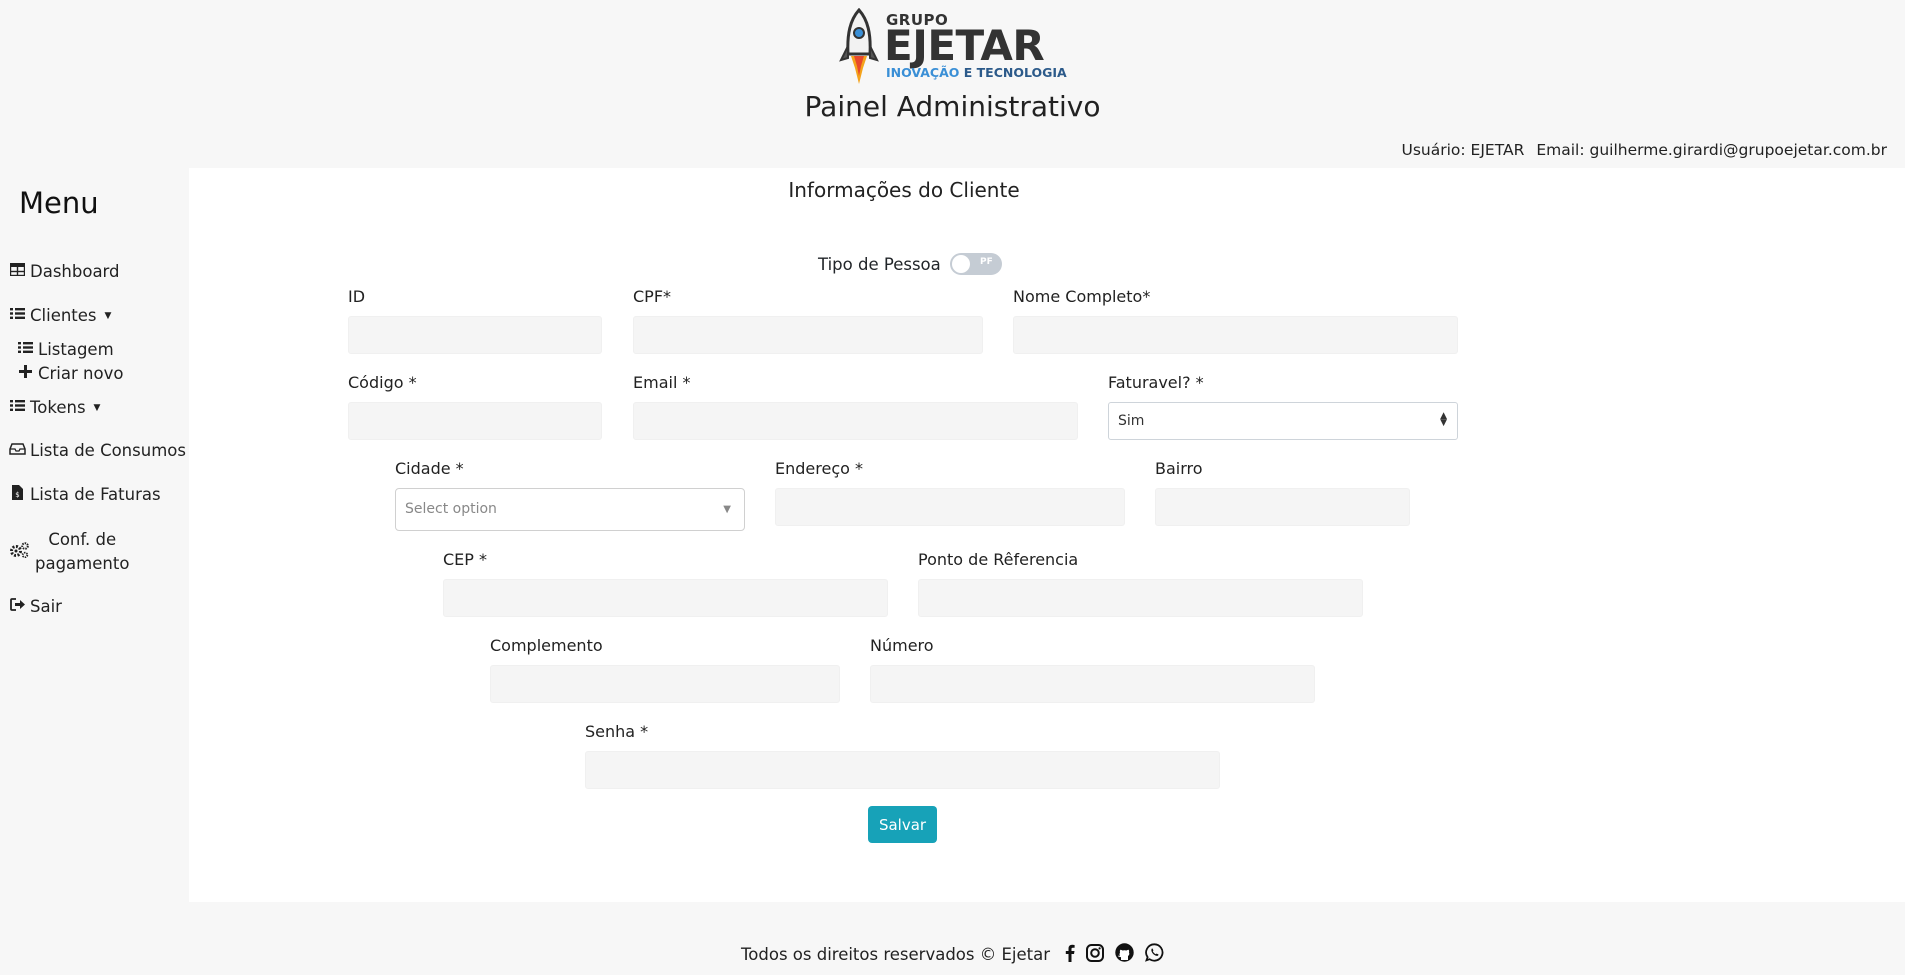 The width and height of the screenshot is (1905, 975). I want to click on ponto-referencia-field, so click(1140, 598).